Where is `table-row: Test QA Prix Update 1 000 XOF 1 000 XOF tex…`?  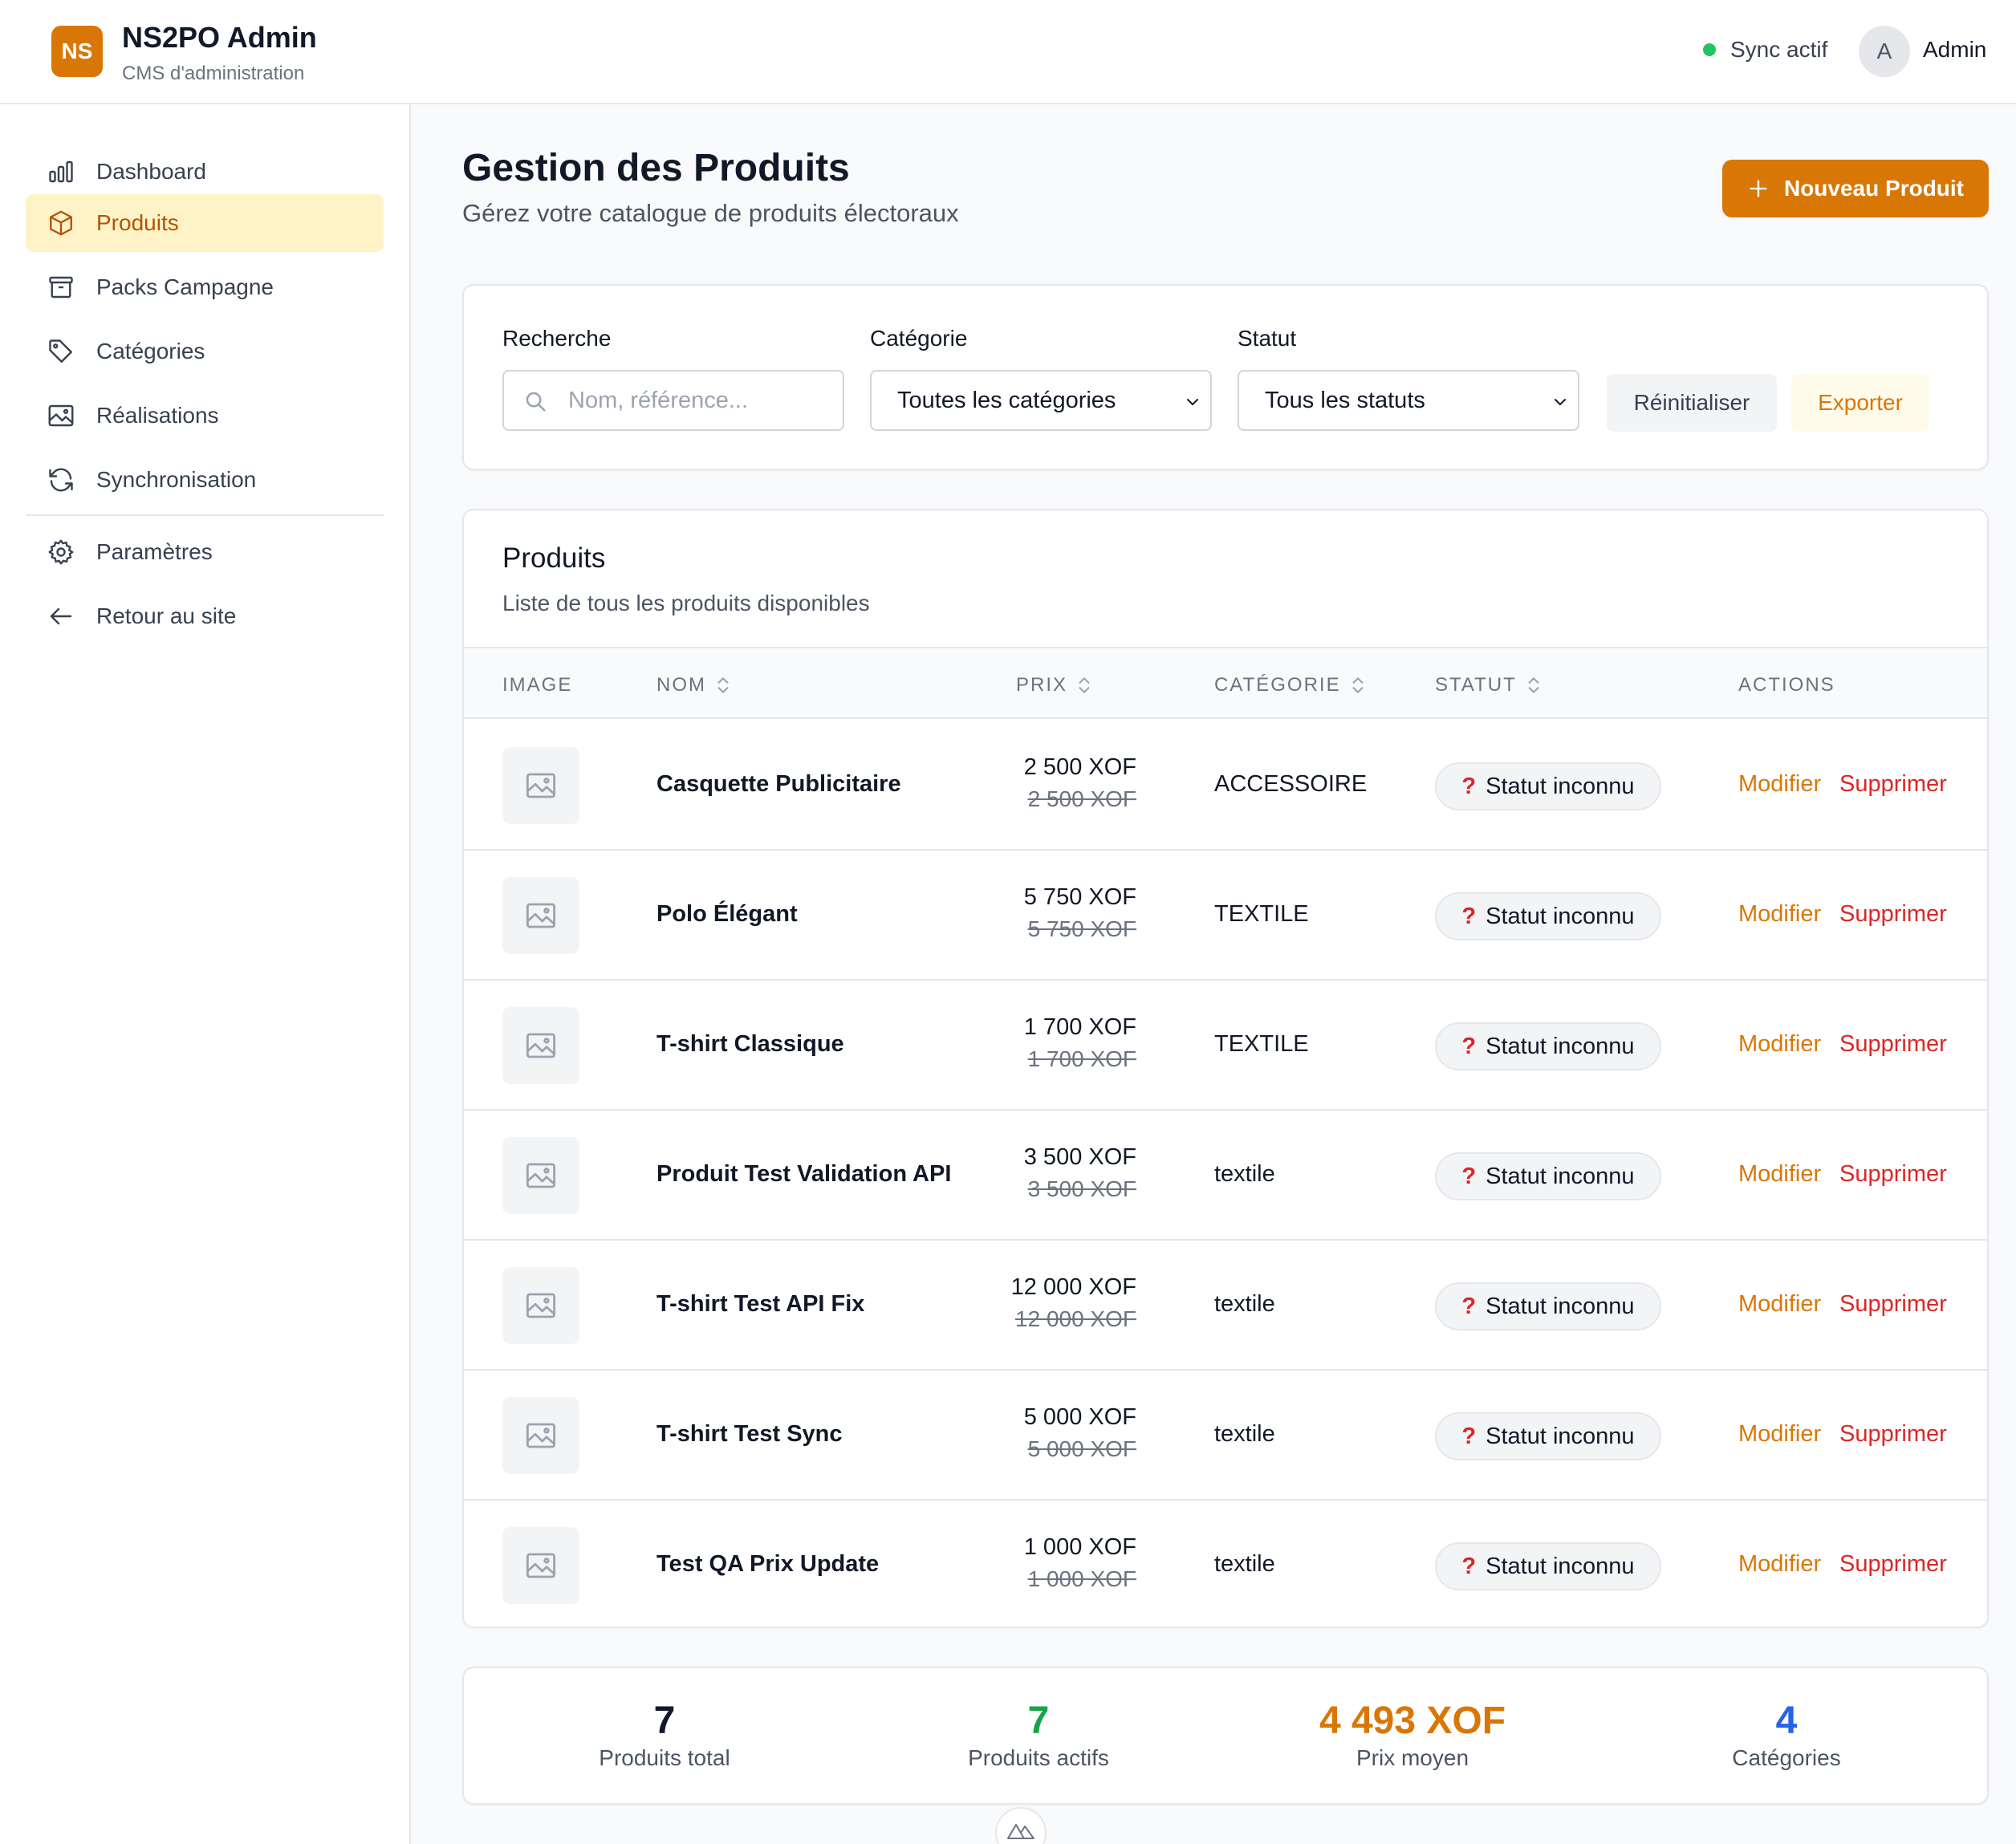 table-row: Test QA Prix Update 1 000 XOF 1 000 XOF tex… is located at coordinates (1225, 1564).